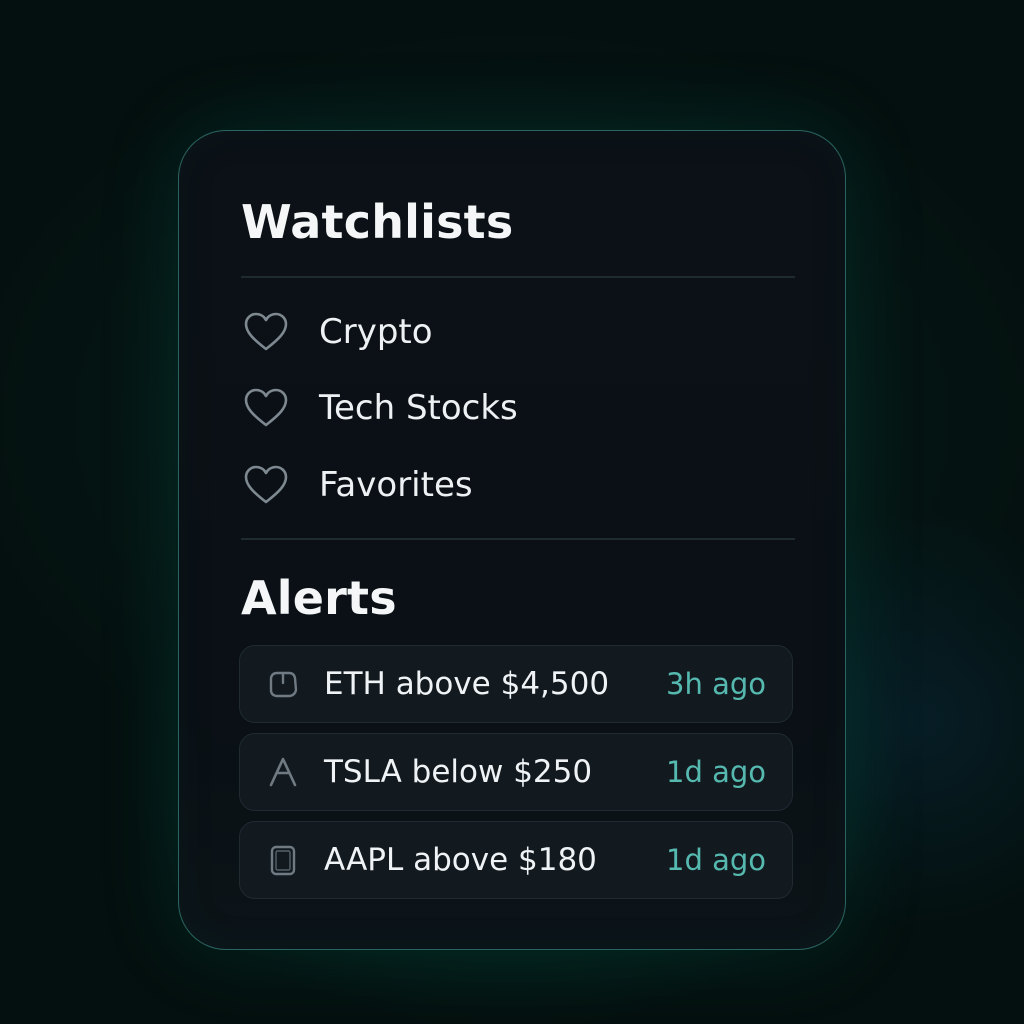  I want to click on alert-text: ETH above $4,500, so click(467, 683).